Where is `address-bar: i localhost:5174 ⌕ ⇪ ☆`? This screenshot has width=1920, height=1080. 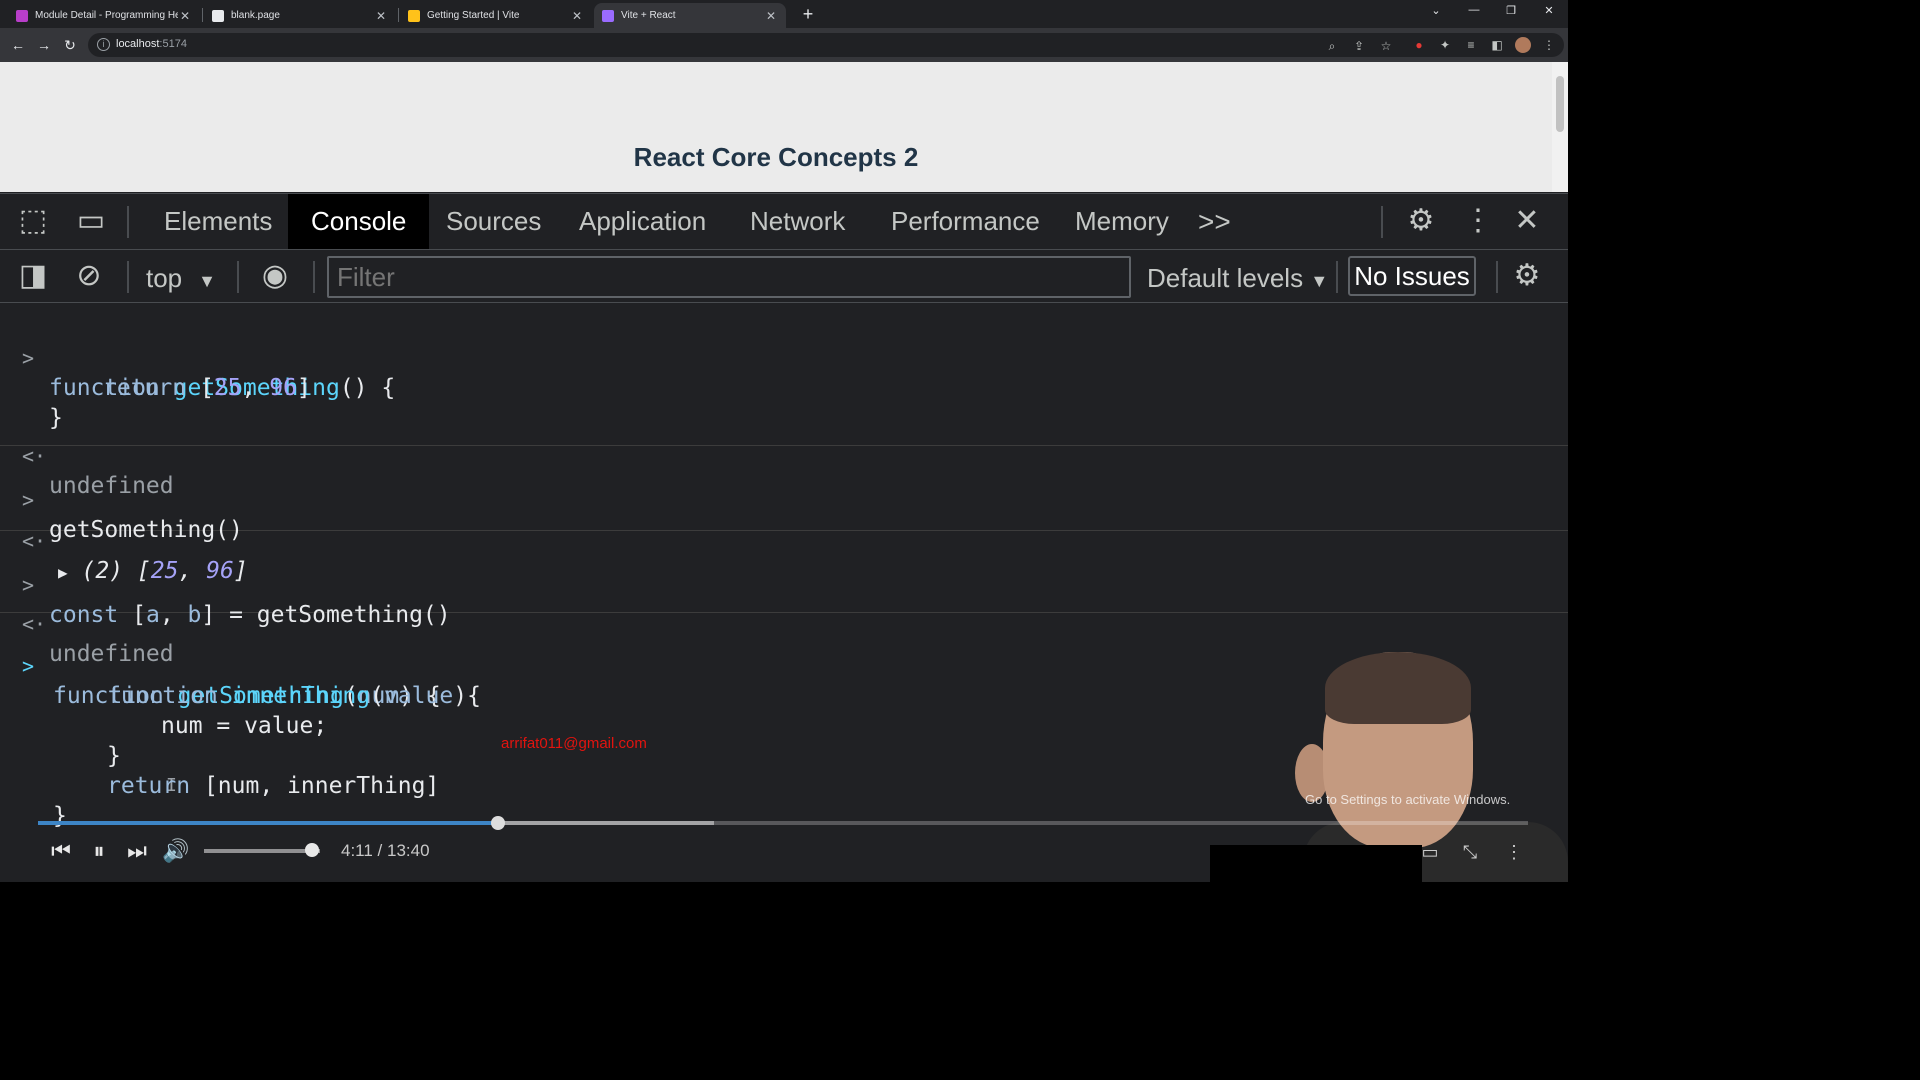
address-bar: i localhost:5174 ⌕ ⇪ ☆ is located at coordinates (826, 45).